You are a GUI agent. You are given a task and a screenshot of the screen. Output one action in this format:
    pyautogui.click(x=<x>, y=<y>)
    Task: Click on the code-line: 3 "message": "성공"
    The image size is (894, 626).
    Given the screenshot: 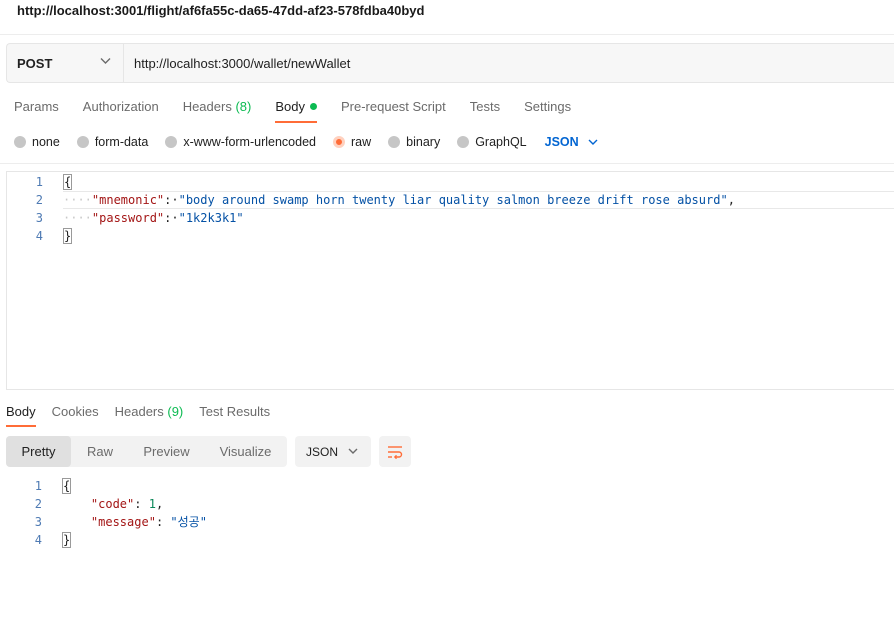 What is the action you would take?
    pyautogui.click(x=450, y=522)
    